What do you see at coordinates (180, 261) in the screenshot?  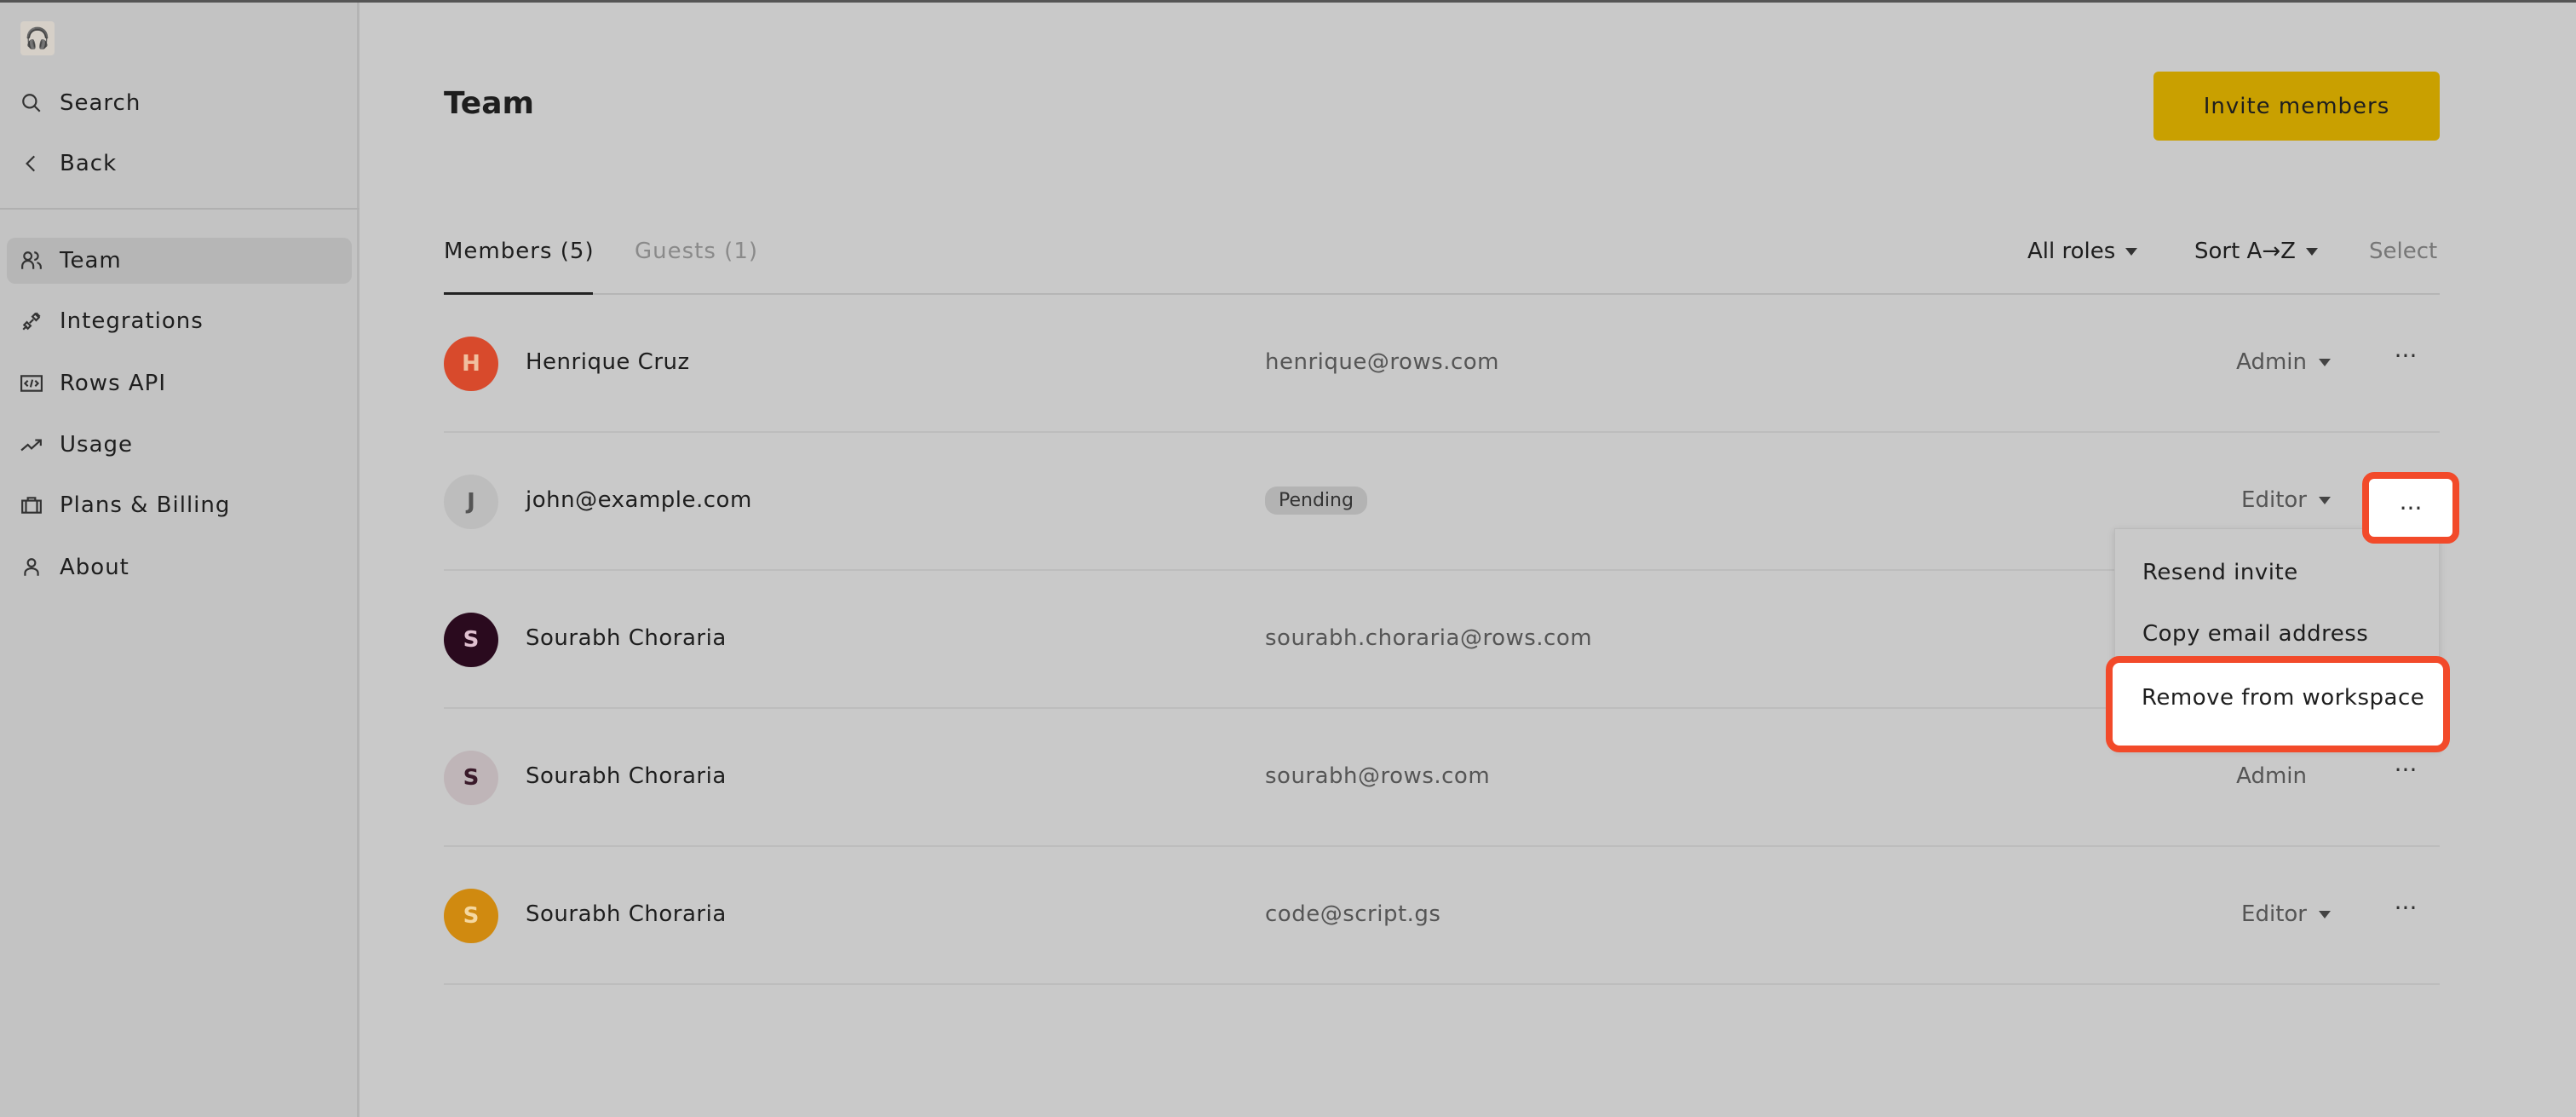 I see `sidebar-item-team: Team` at bounding box center [180, 261].